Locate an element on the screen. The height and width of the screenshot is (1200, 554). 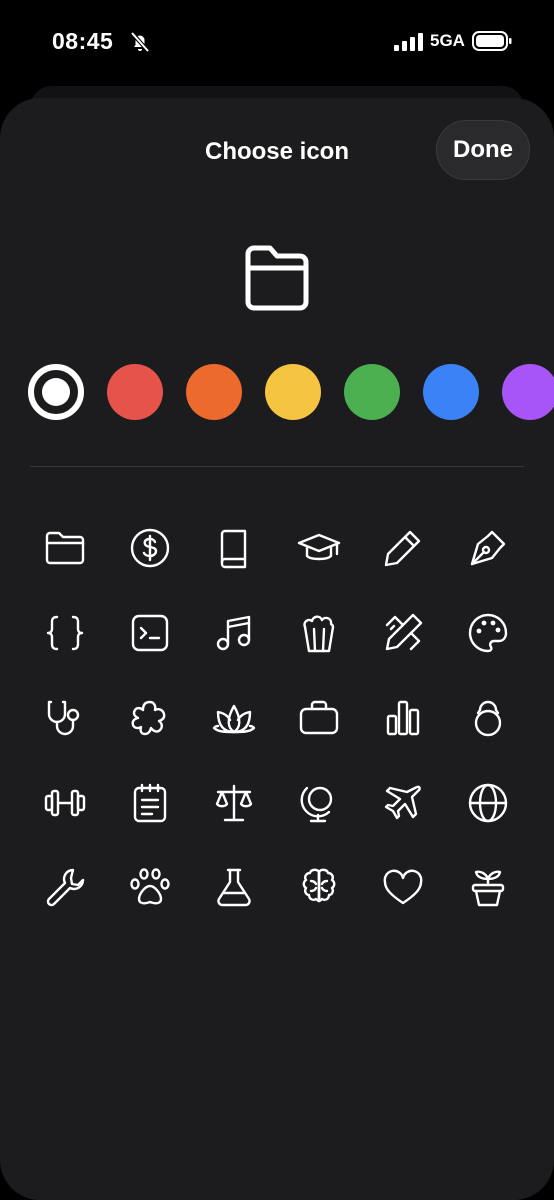
color-swatch-purple is located at coordinates (528, 392).